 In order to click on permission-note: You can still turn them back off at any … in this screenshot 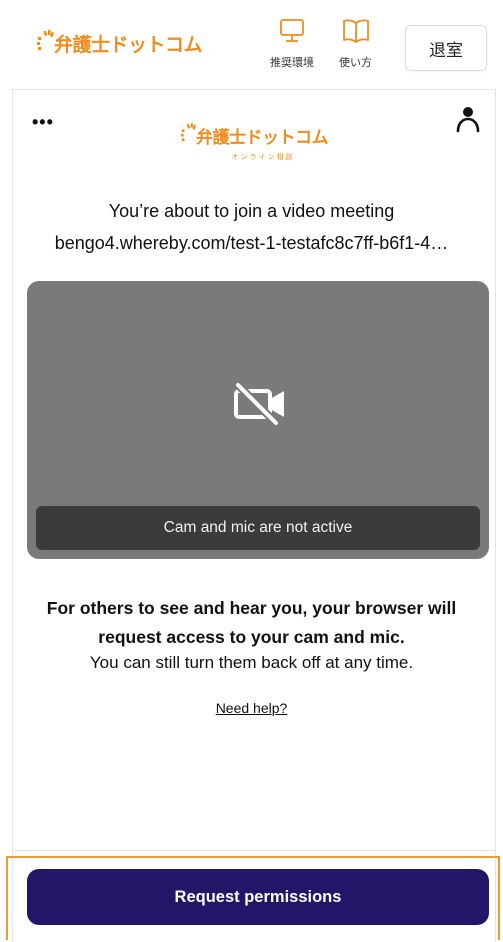, I will do `click(251, 662)`.